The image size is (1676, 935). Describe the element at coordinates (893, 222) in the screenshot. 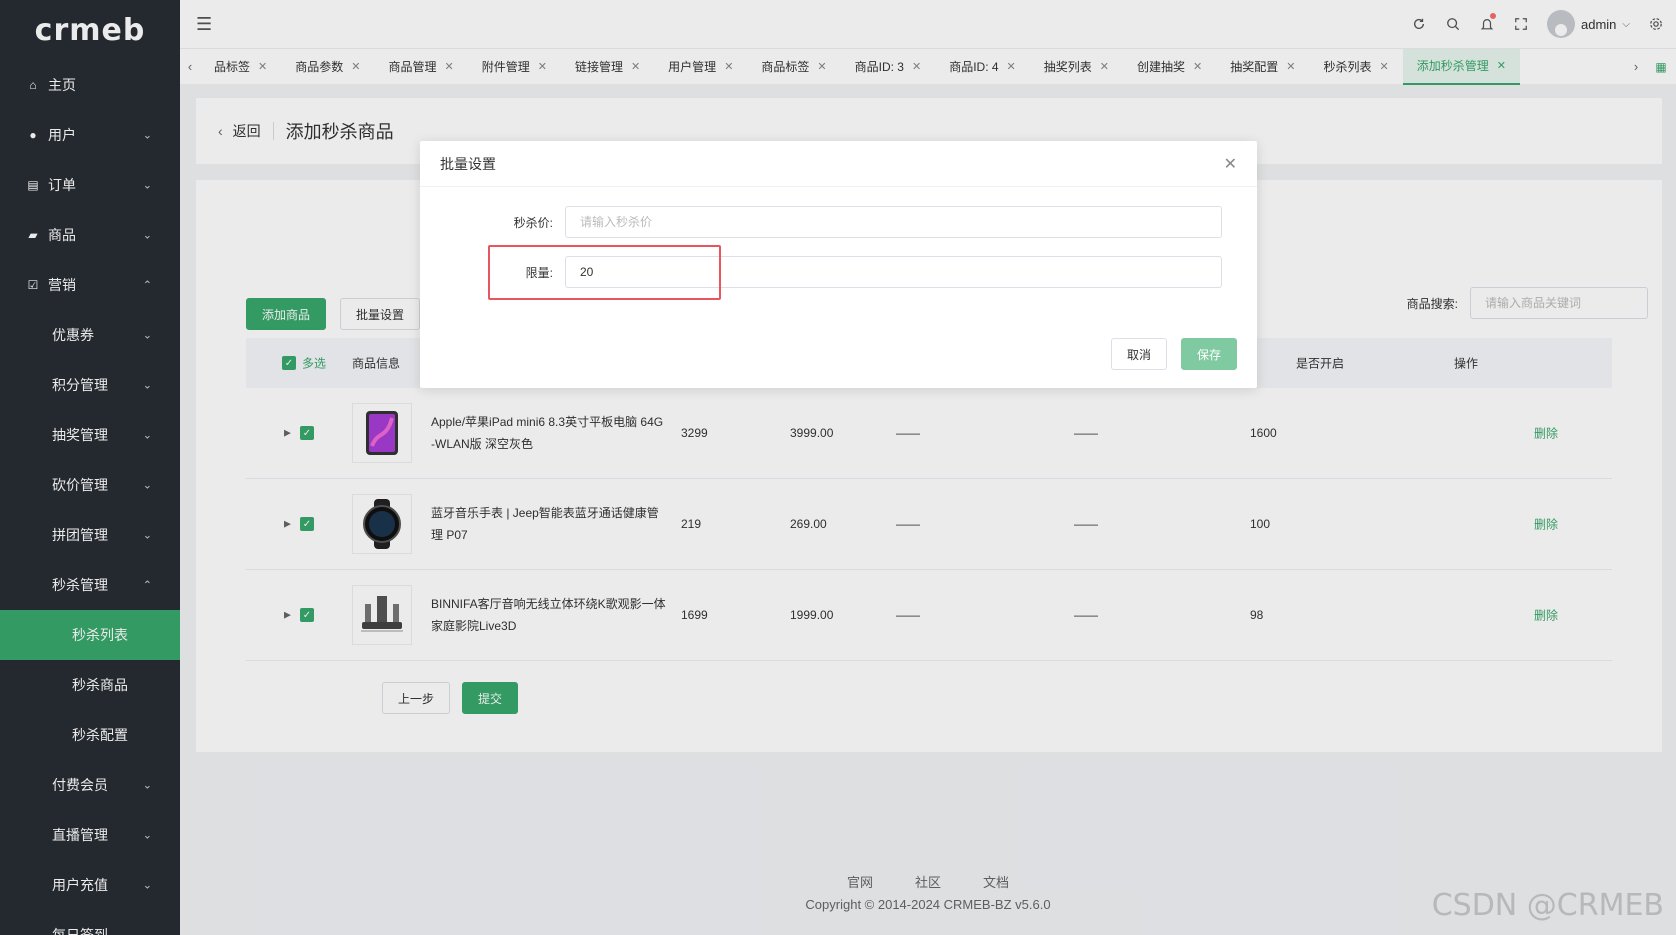

I see `seckill-price-input` at that location.